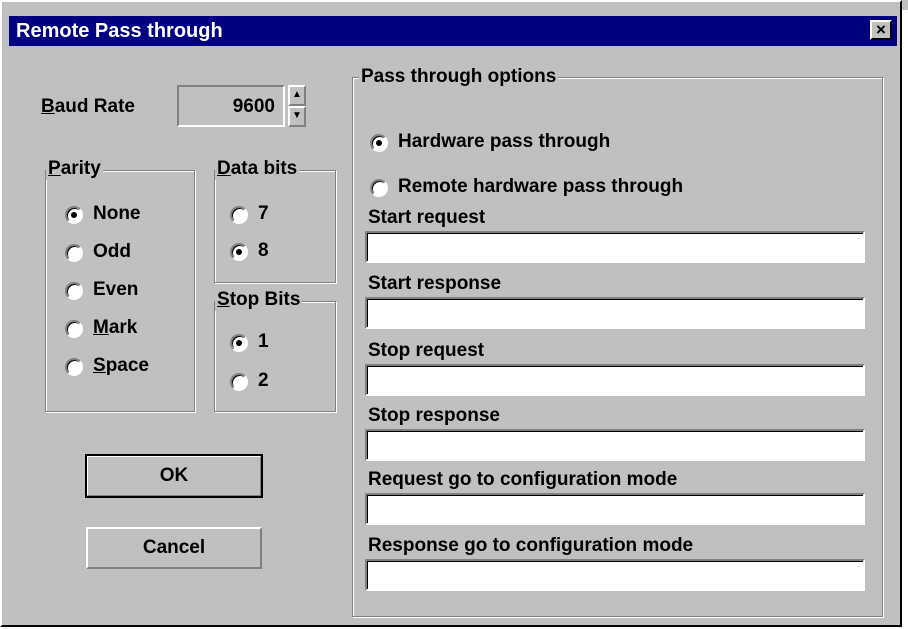 The width and height of the screenshot is (908, 629). Describe the element at coordinates (74, 169) in the screenshot. I see `parity-group-title: Parity` at that location.